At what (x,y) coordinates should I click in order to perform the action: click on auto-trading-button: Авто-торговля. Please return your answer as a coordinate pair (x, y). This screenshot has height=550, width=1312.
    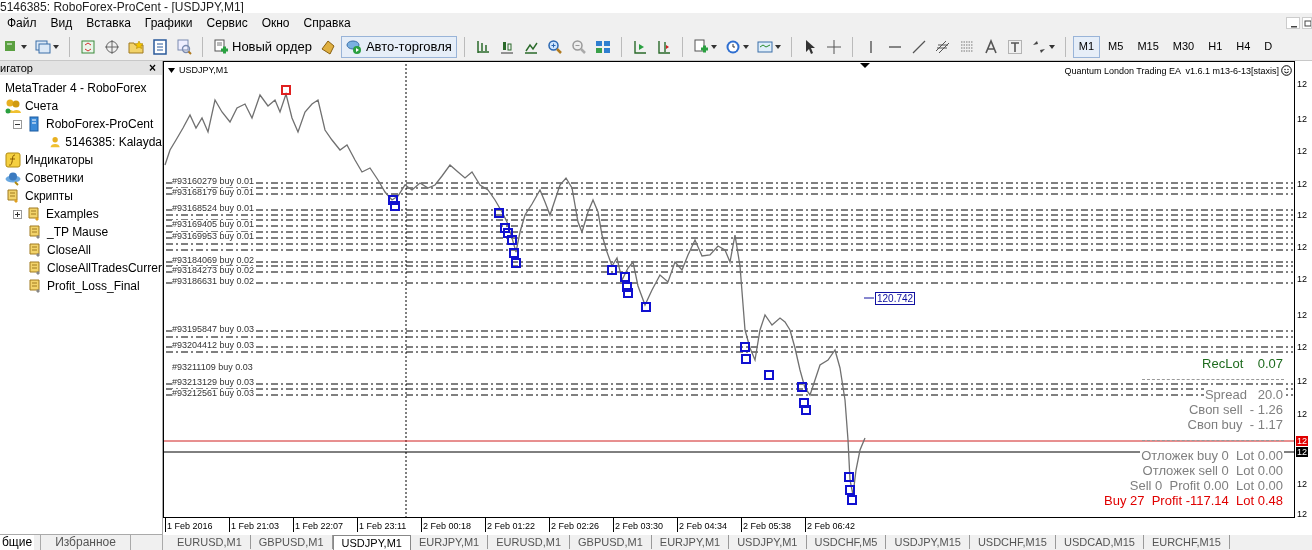
    Looking at the image, I should click on (398, 46).